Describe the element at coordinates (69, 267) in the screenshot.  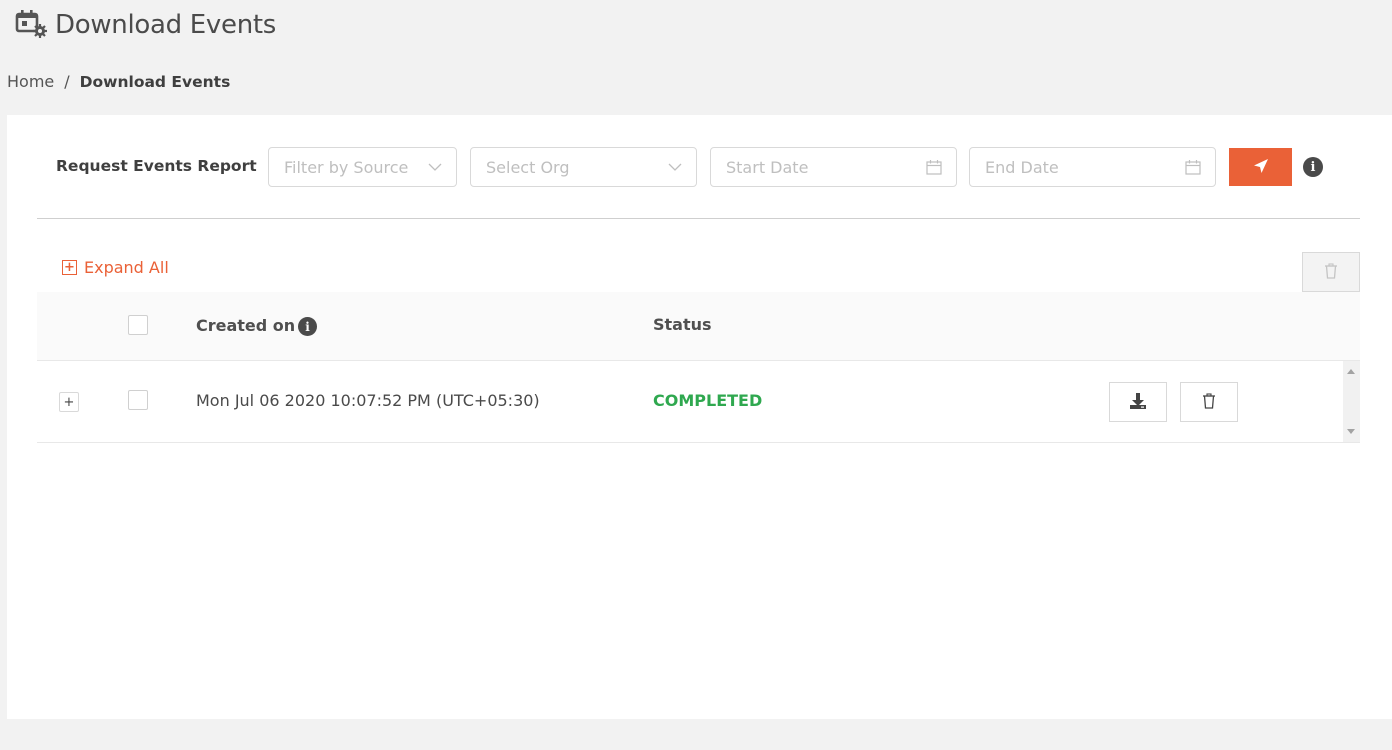
I see `plus-square-icon: +` at that location.